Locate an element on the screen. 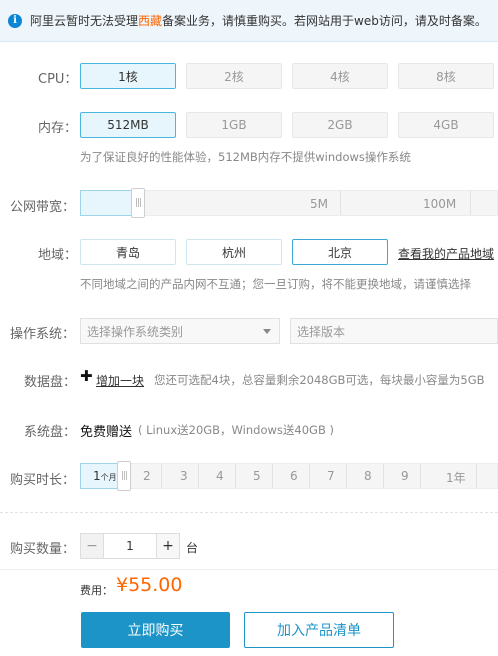 Image resolution: width=498 pixels, height=656 pixels. fee-label: 费用： is located at coordinates (96, 590).